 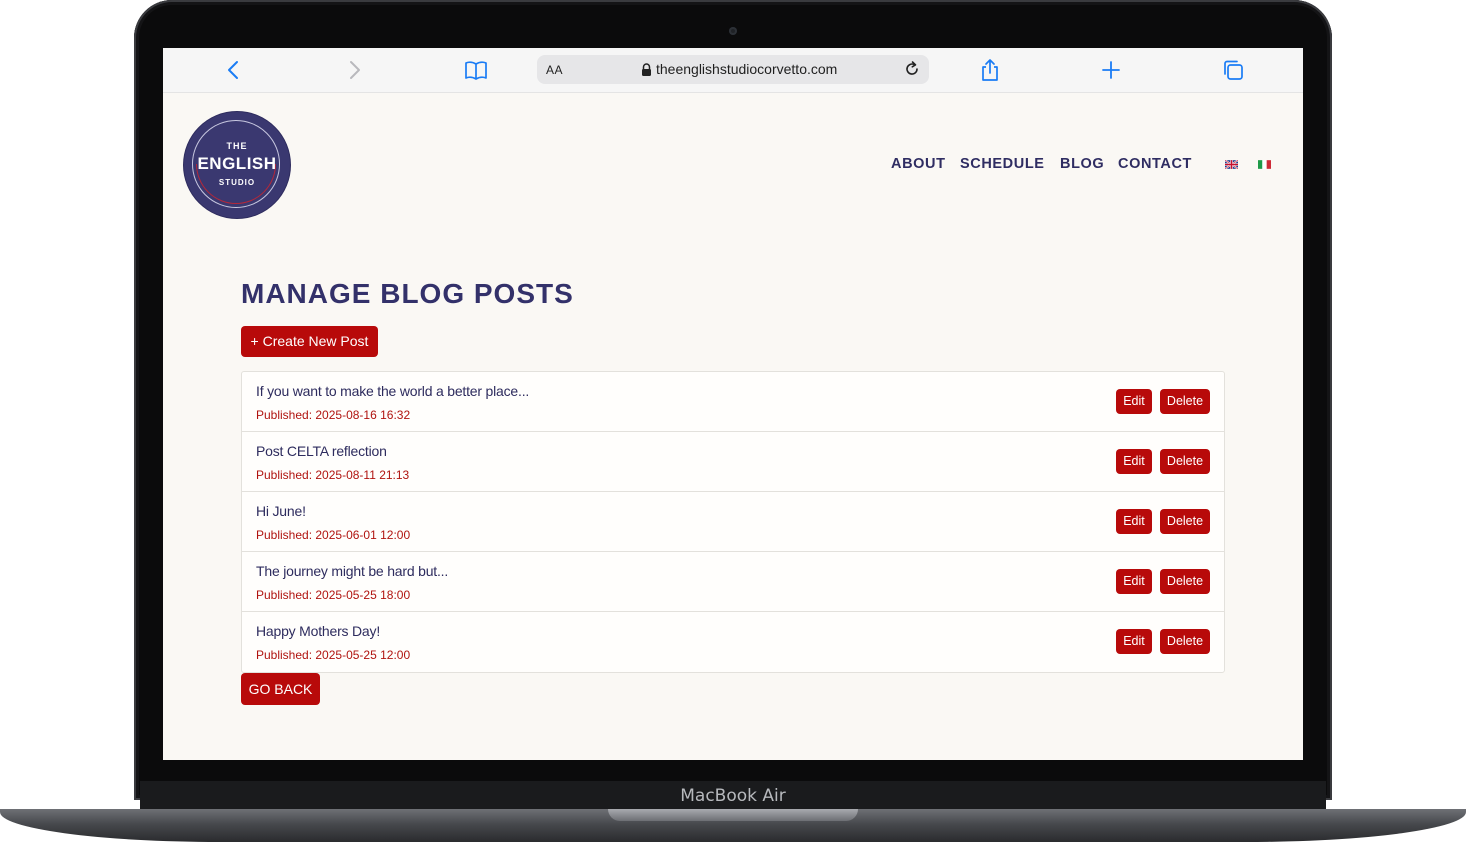 I want to click on site-logo: THE ENGLISH STUDIO, so click(x=237, y=165).